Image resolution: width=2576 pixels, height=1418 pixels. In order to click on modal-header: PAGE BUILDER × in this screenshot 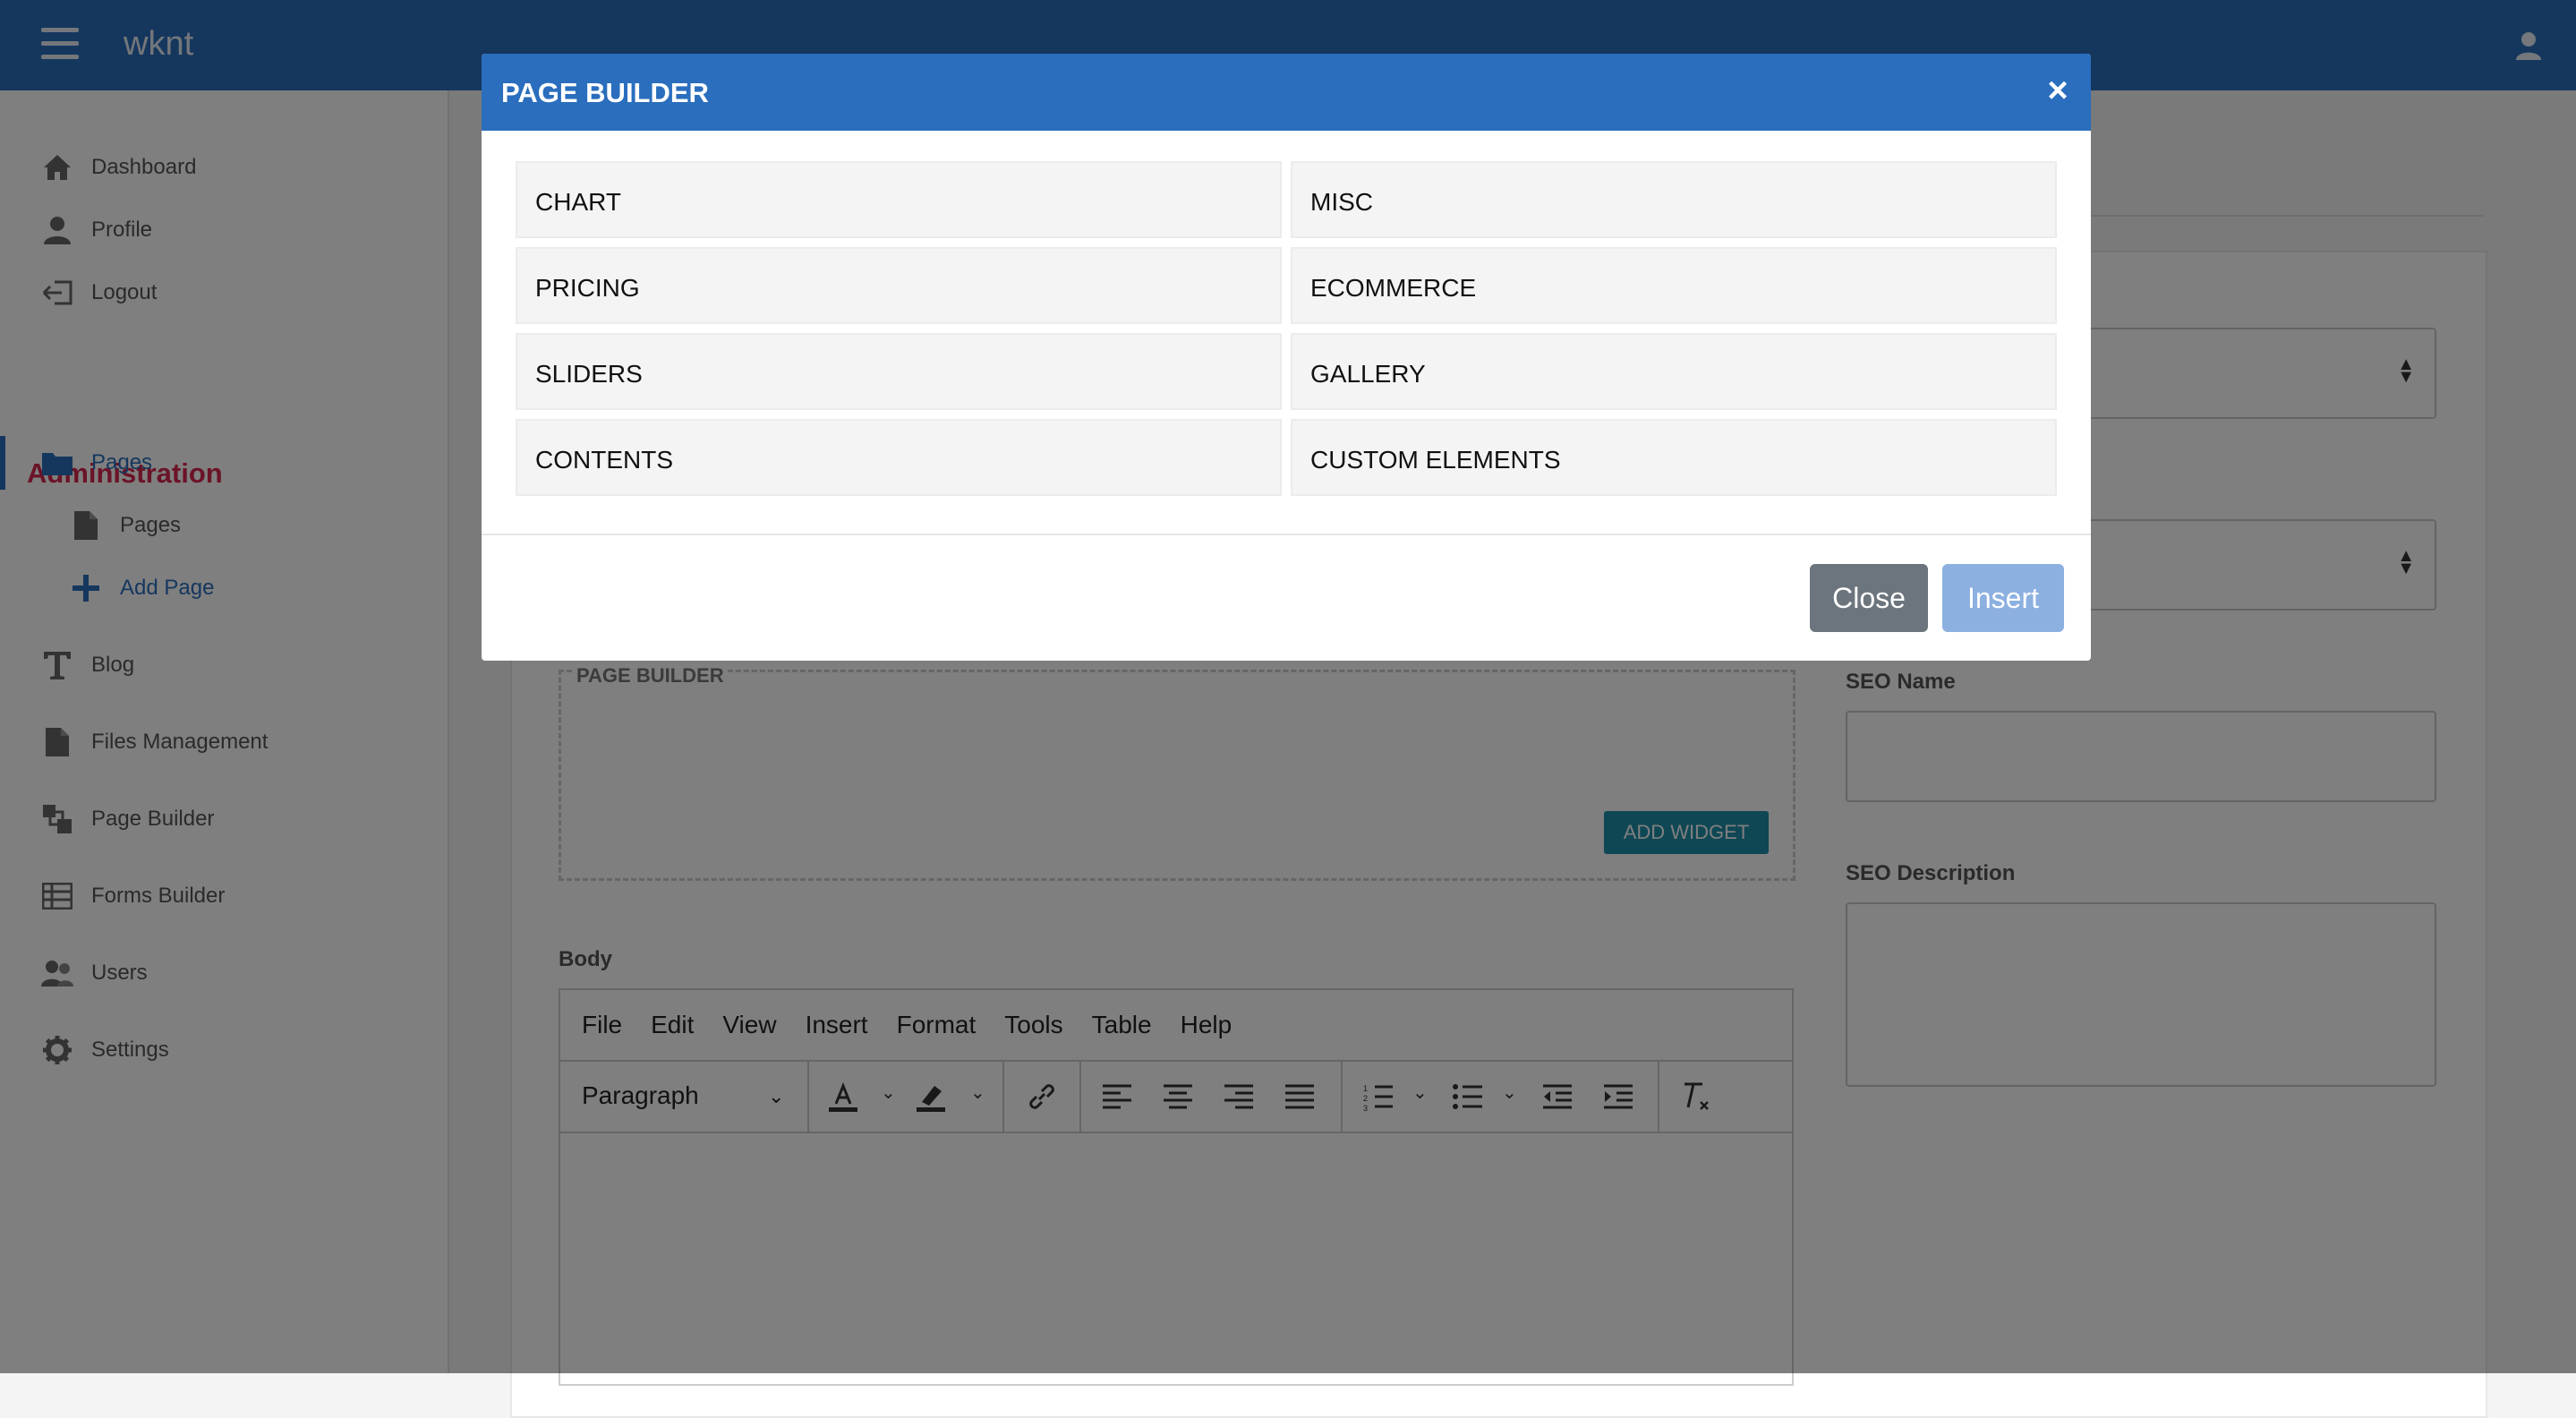, I will do `click(1286, 92)`.